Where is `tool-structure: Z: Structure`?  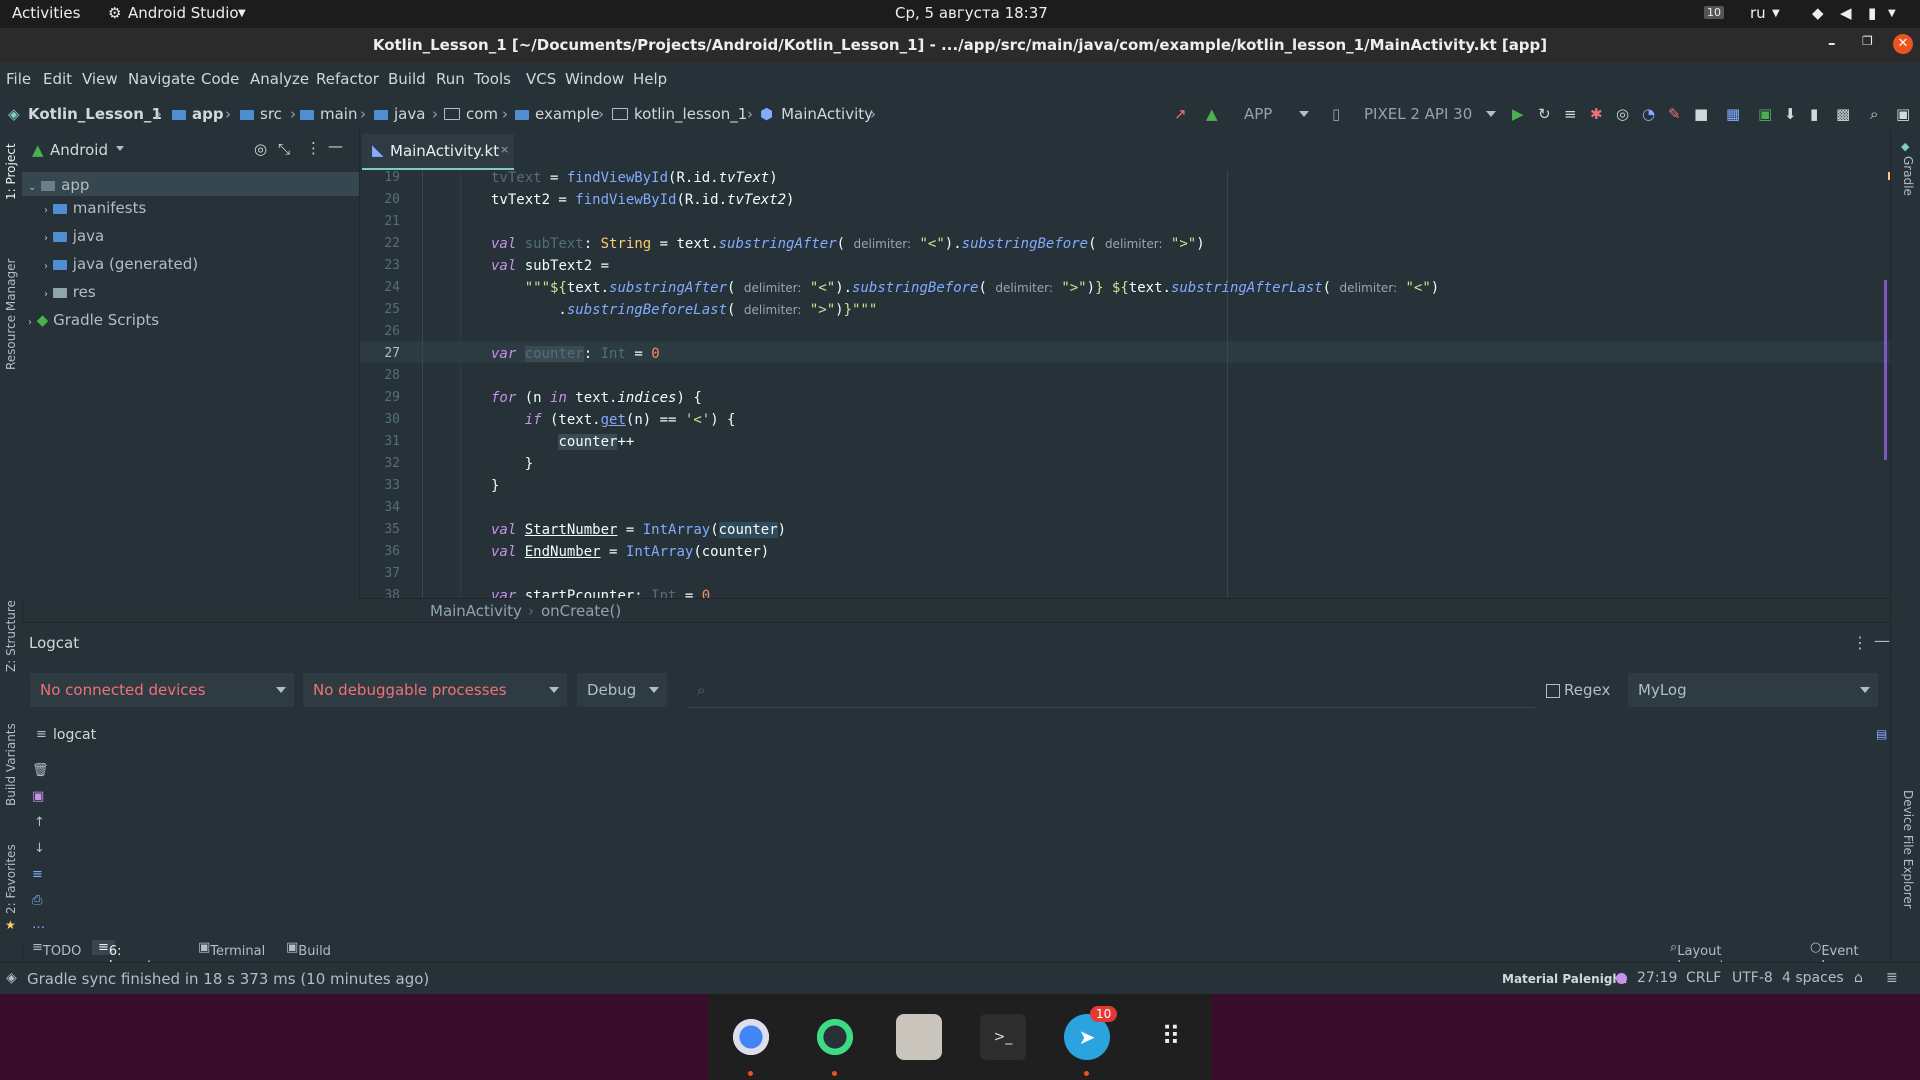 tool-structure: Z: Structure is located at coordinates (11, 636).